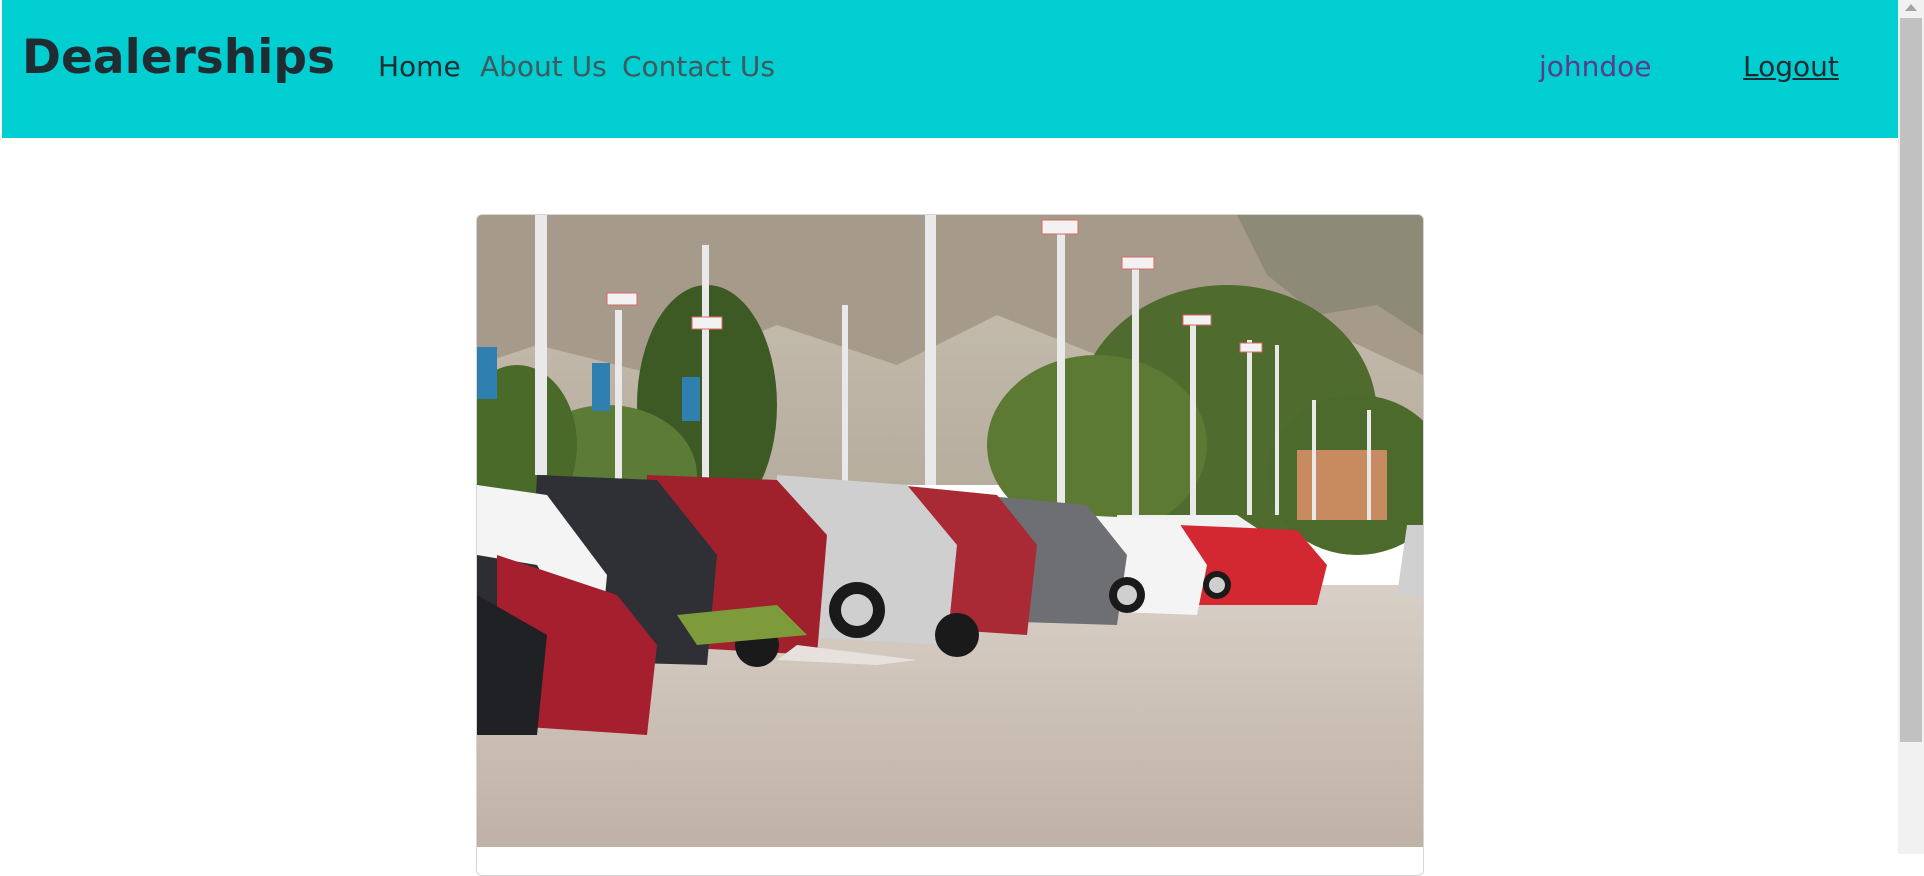 This screenshot has width=1924, height=876. I want to click on brand-title: Dealerships, so click(178, 57).